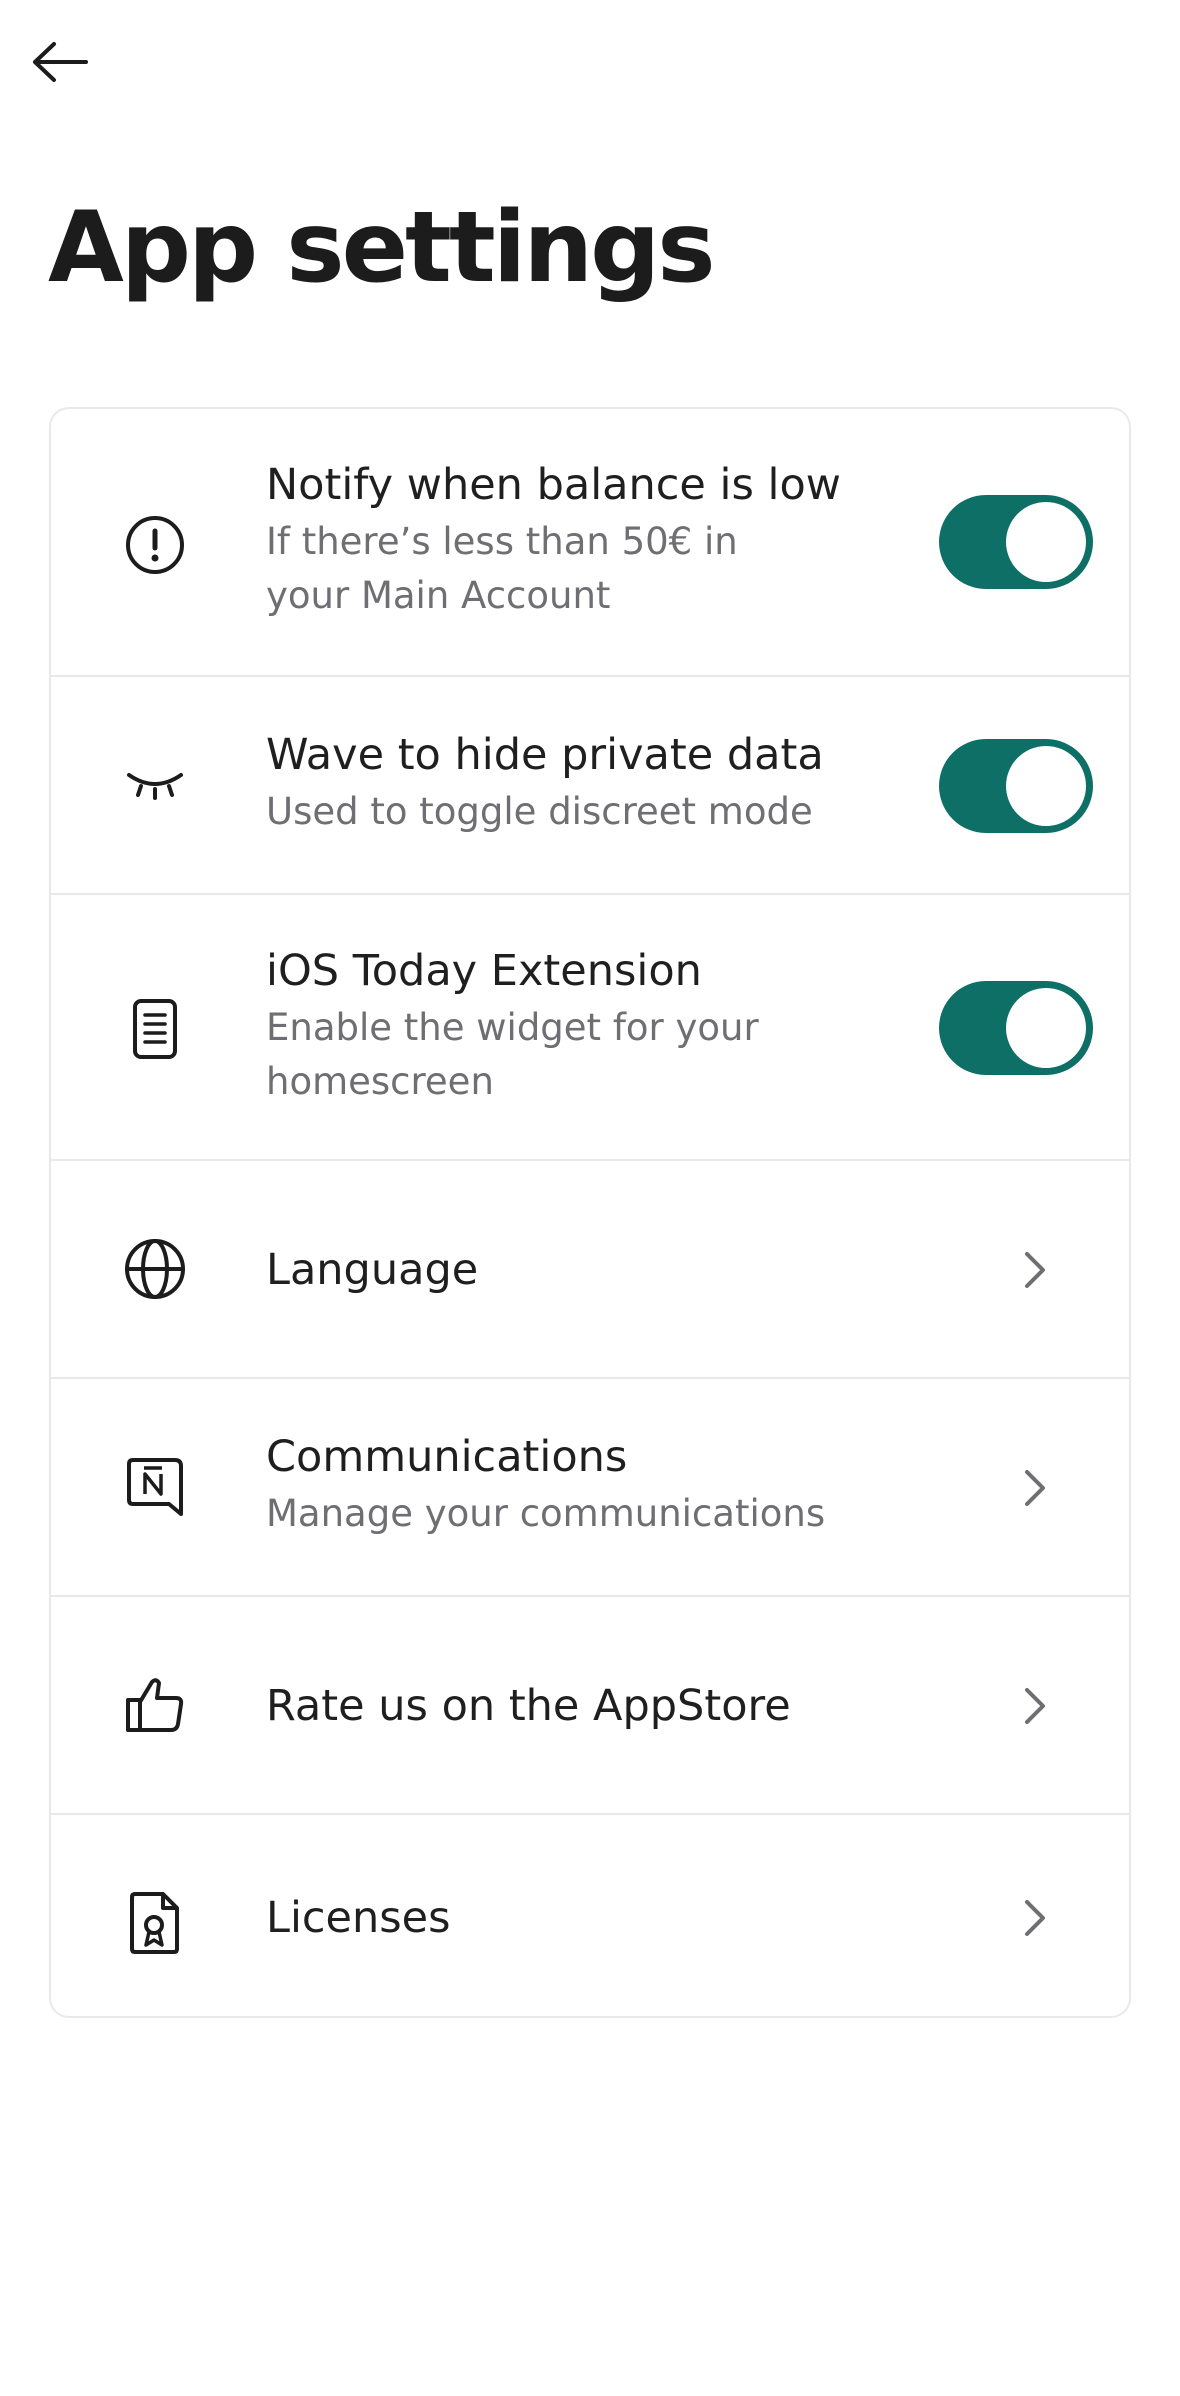  Describe the element at coordinates (155, 1705) in the screenshot. I see `thumbs-up-icon` at that location.